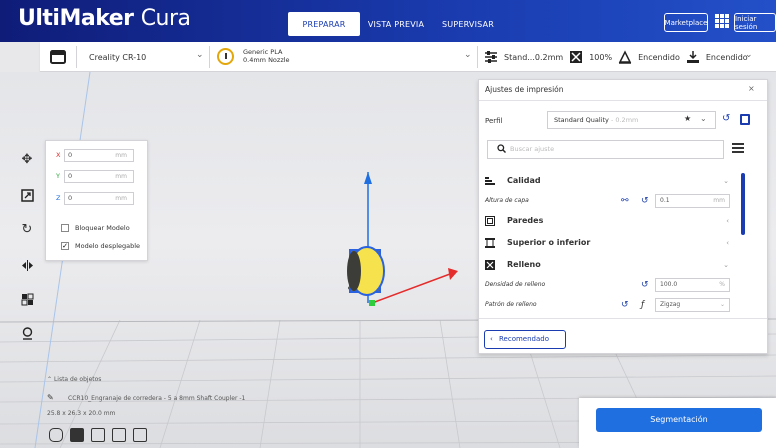  I want to click on category-quality-label: Calidad, so click(524, 180).